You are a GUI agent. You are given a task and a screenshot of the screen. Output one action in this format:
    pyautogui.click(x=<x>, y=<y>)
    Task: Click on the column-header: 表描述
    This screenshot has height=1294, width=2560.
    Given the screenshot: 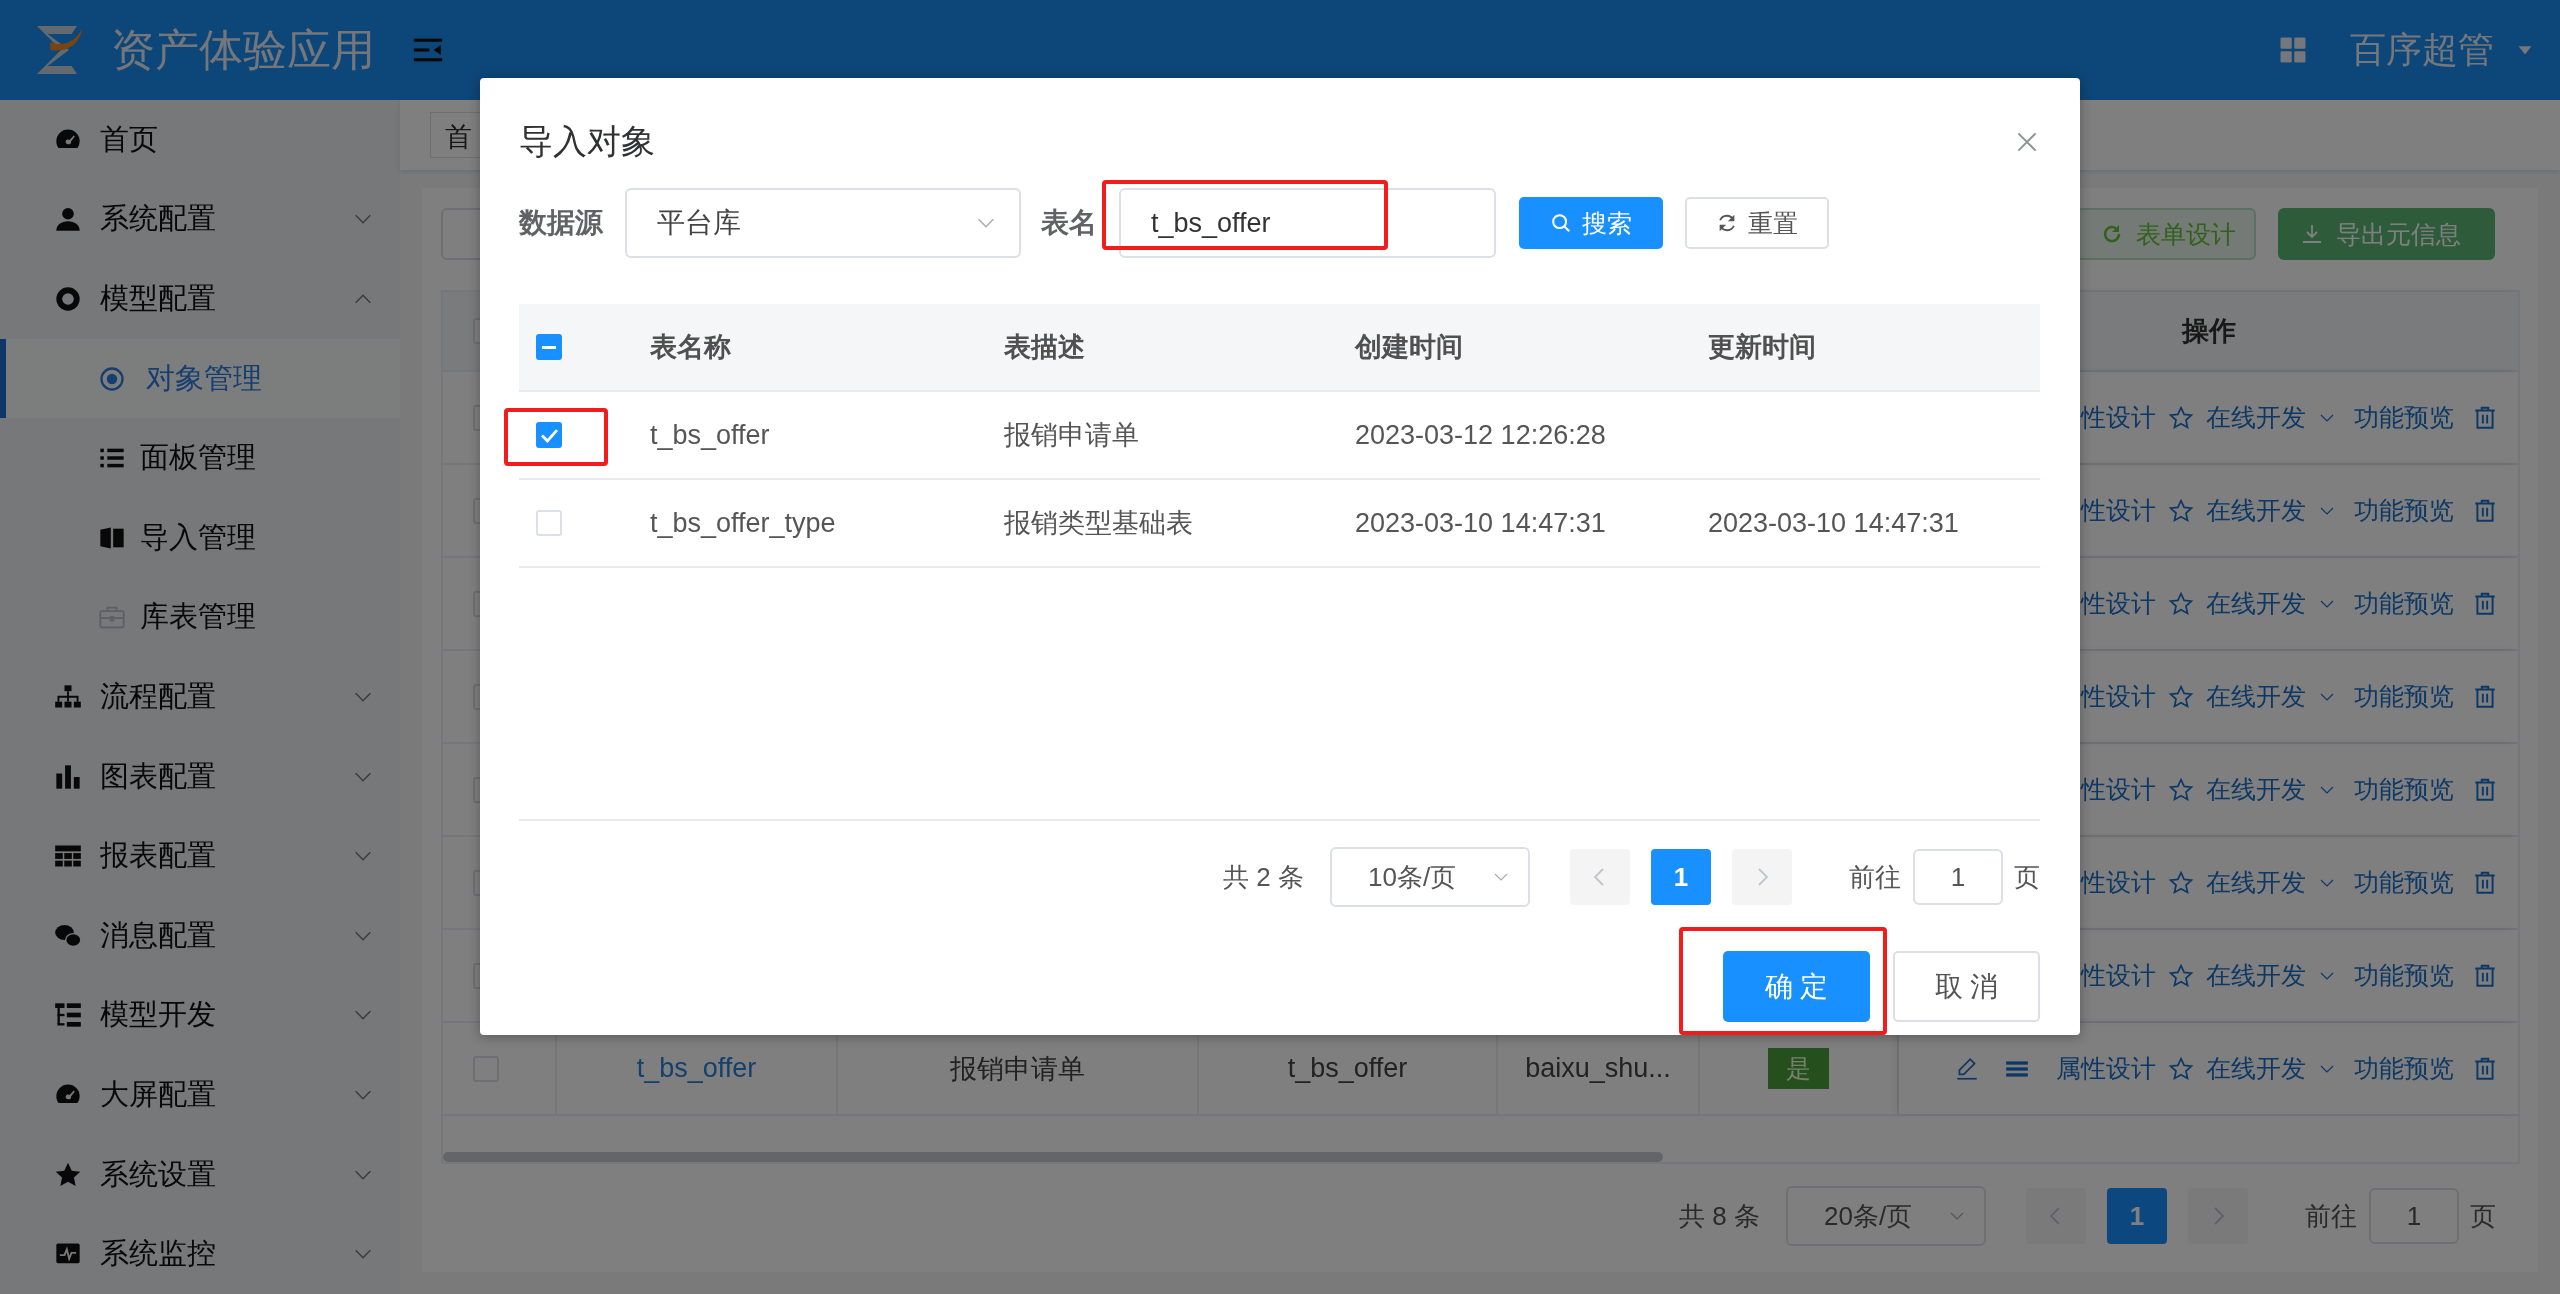 What is the action you would take?
    pyautogui.click(x=1044, y=347)
    